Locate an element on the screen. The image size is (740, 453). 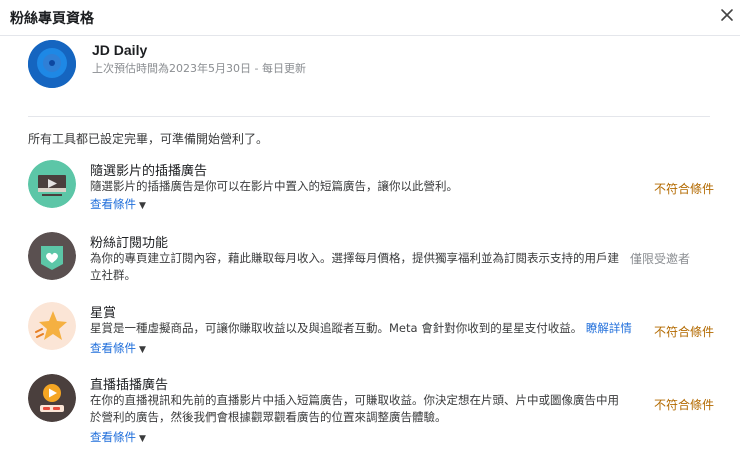
summary-text: 所有工具都已設定完畢，可準備開始營利了。 is located at coordinates (148, 139).